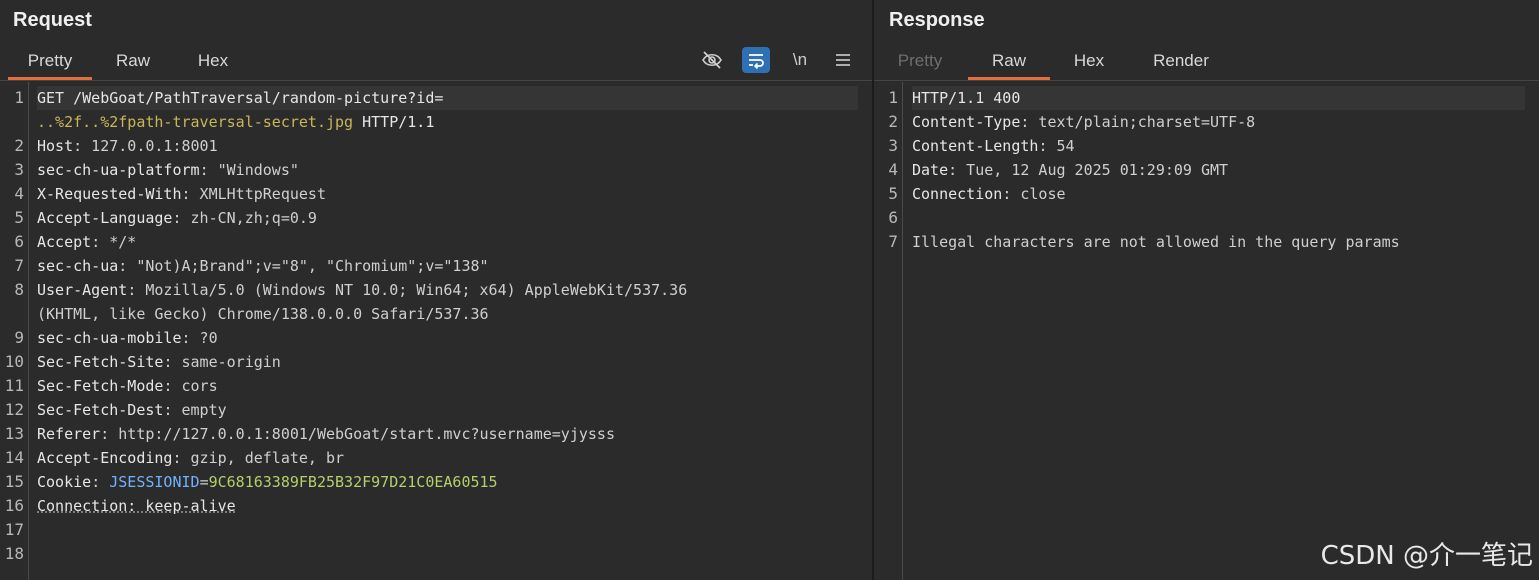 The width and height of the screenshot is (1539, 580). I want to click on request-line: Host: 127.0.0.1:8001, so click(447, 146).